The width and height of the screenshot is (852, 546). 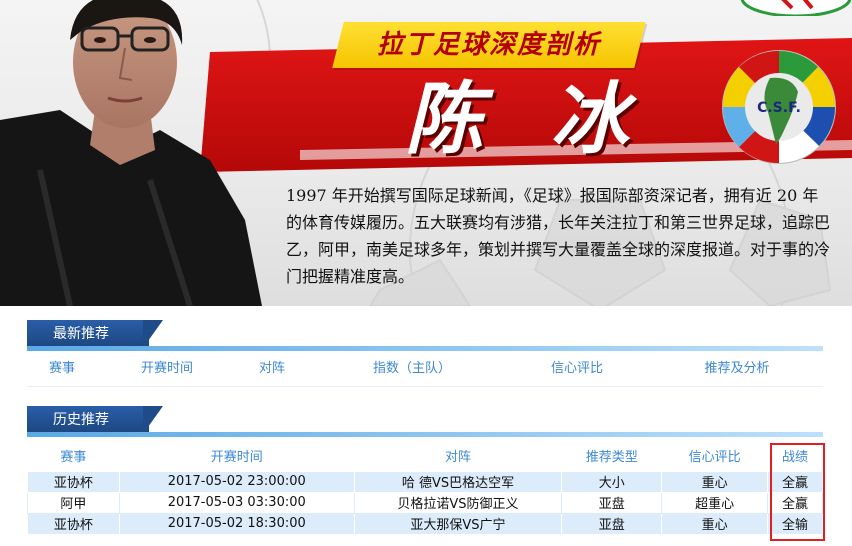 I want to click on cell-match: 亚大那保VS广宁, so click(x=458, y=523).